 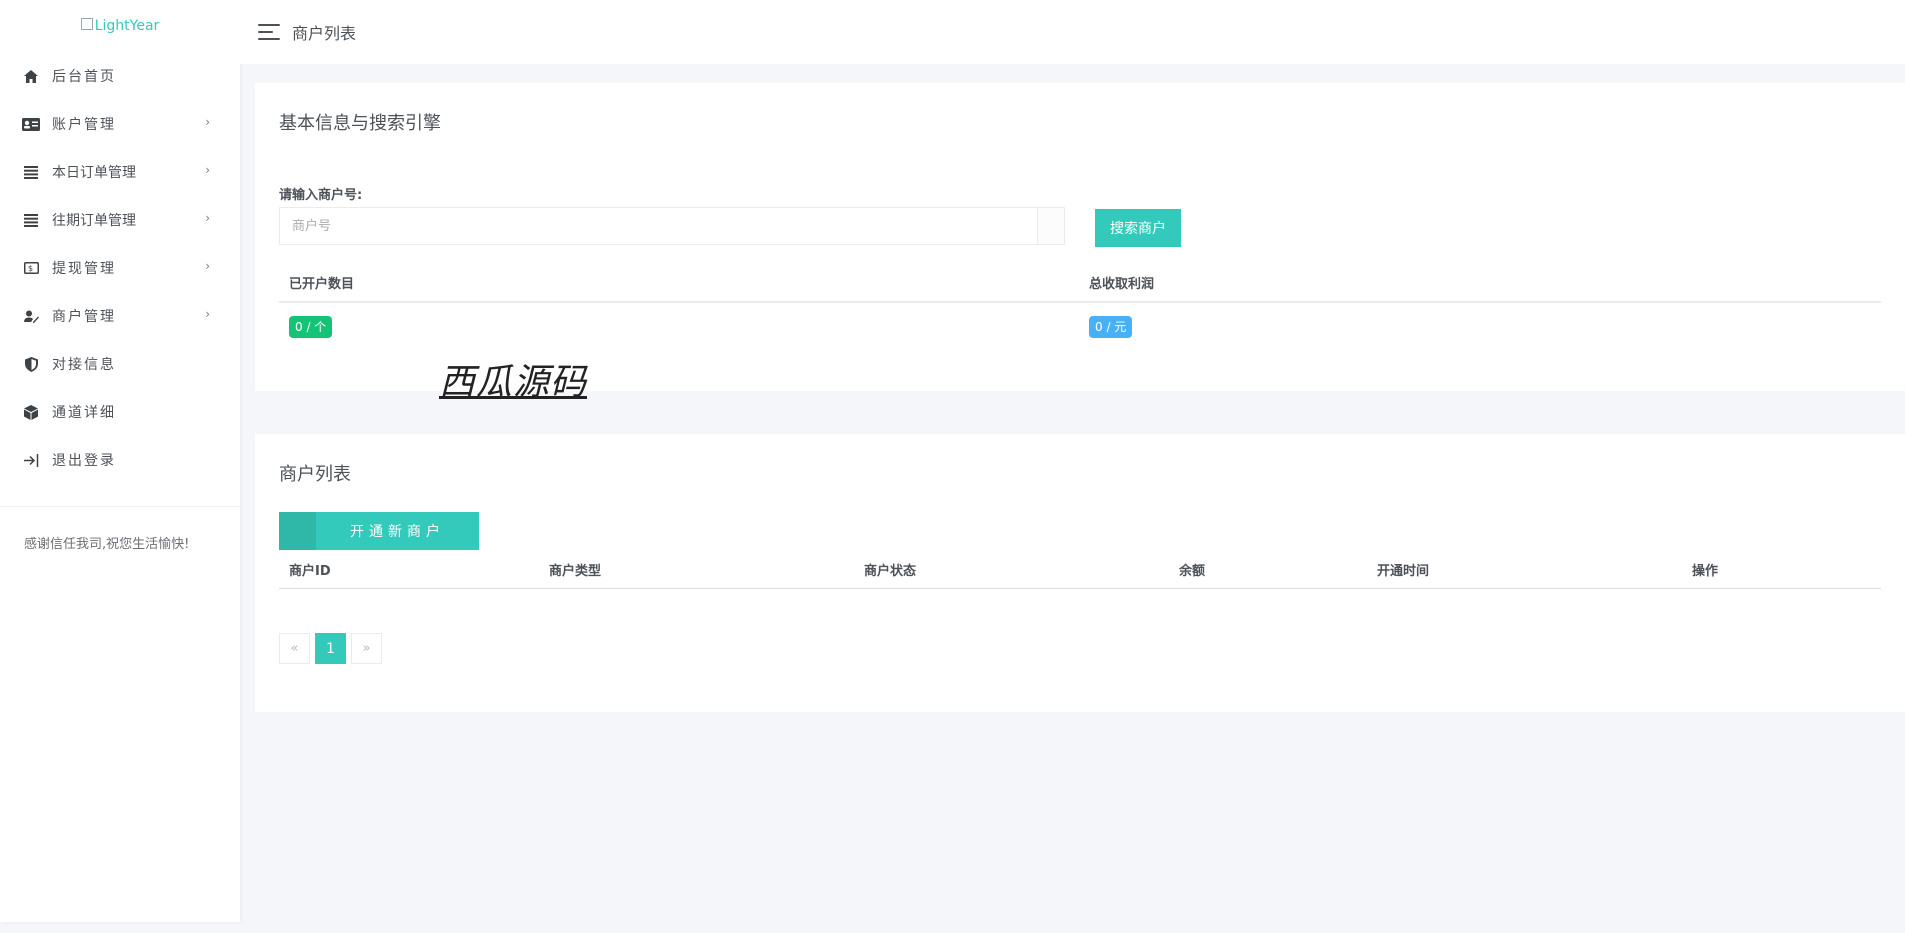 What do you see at coordinates (84, 413) in the screenshot?
I see `sidebar-item-label: 通道详细` at bounding box center [84, 413].